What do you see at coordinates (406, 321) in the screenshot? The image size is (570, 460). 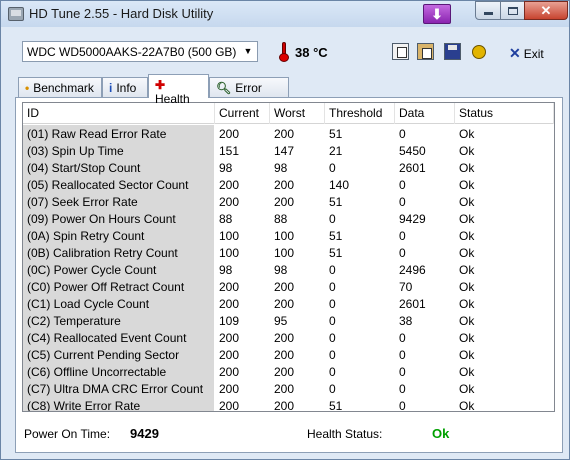 I see `cell-data: 38` at bounding box center [406, 321].